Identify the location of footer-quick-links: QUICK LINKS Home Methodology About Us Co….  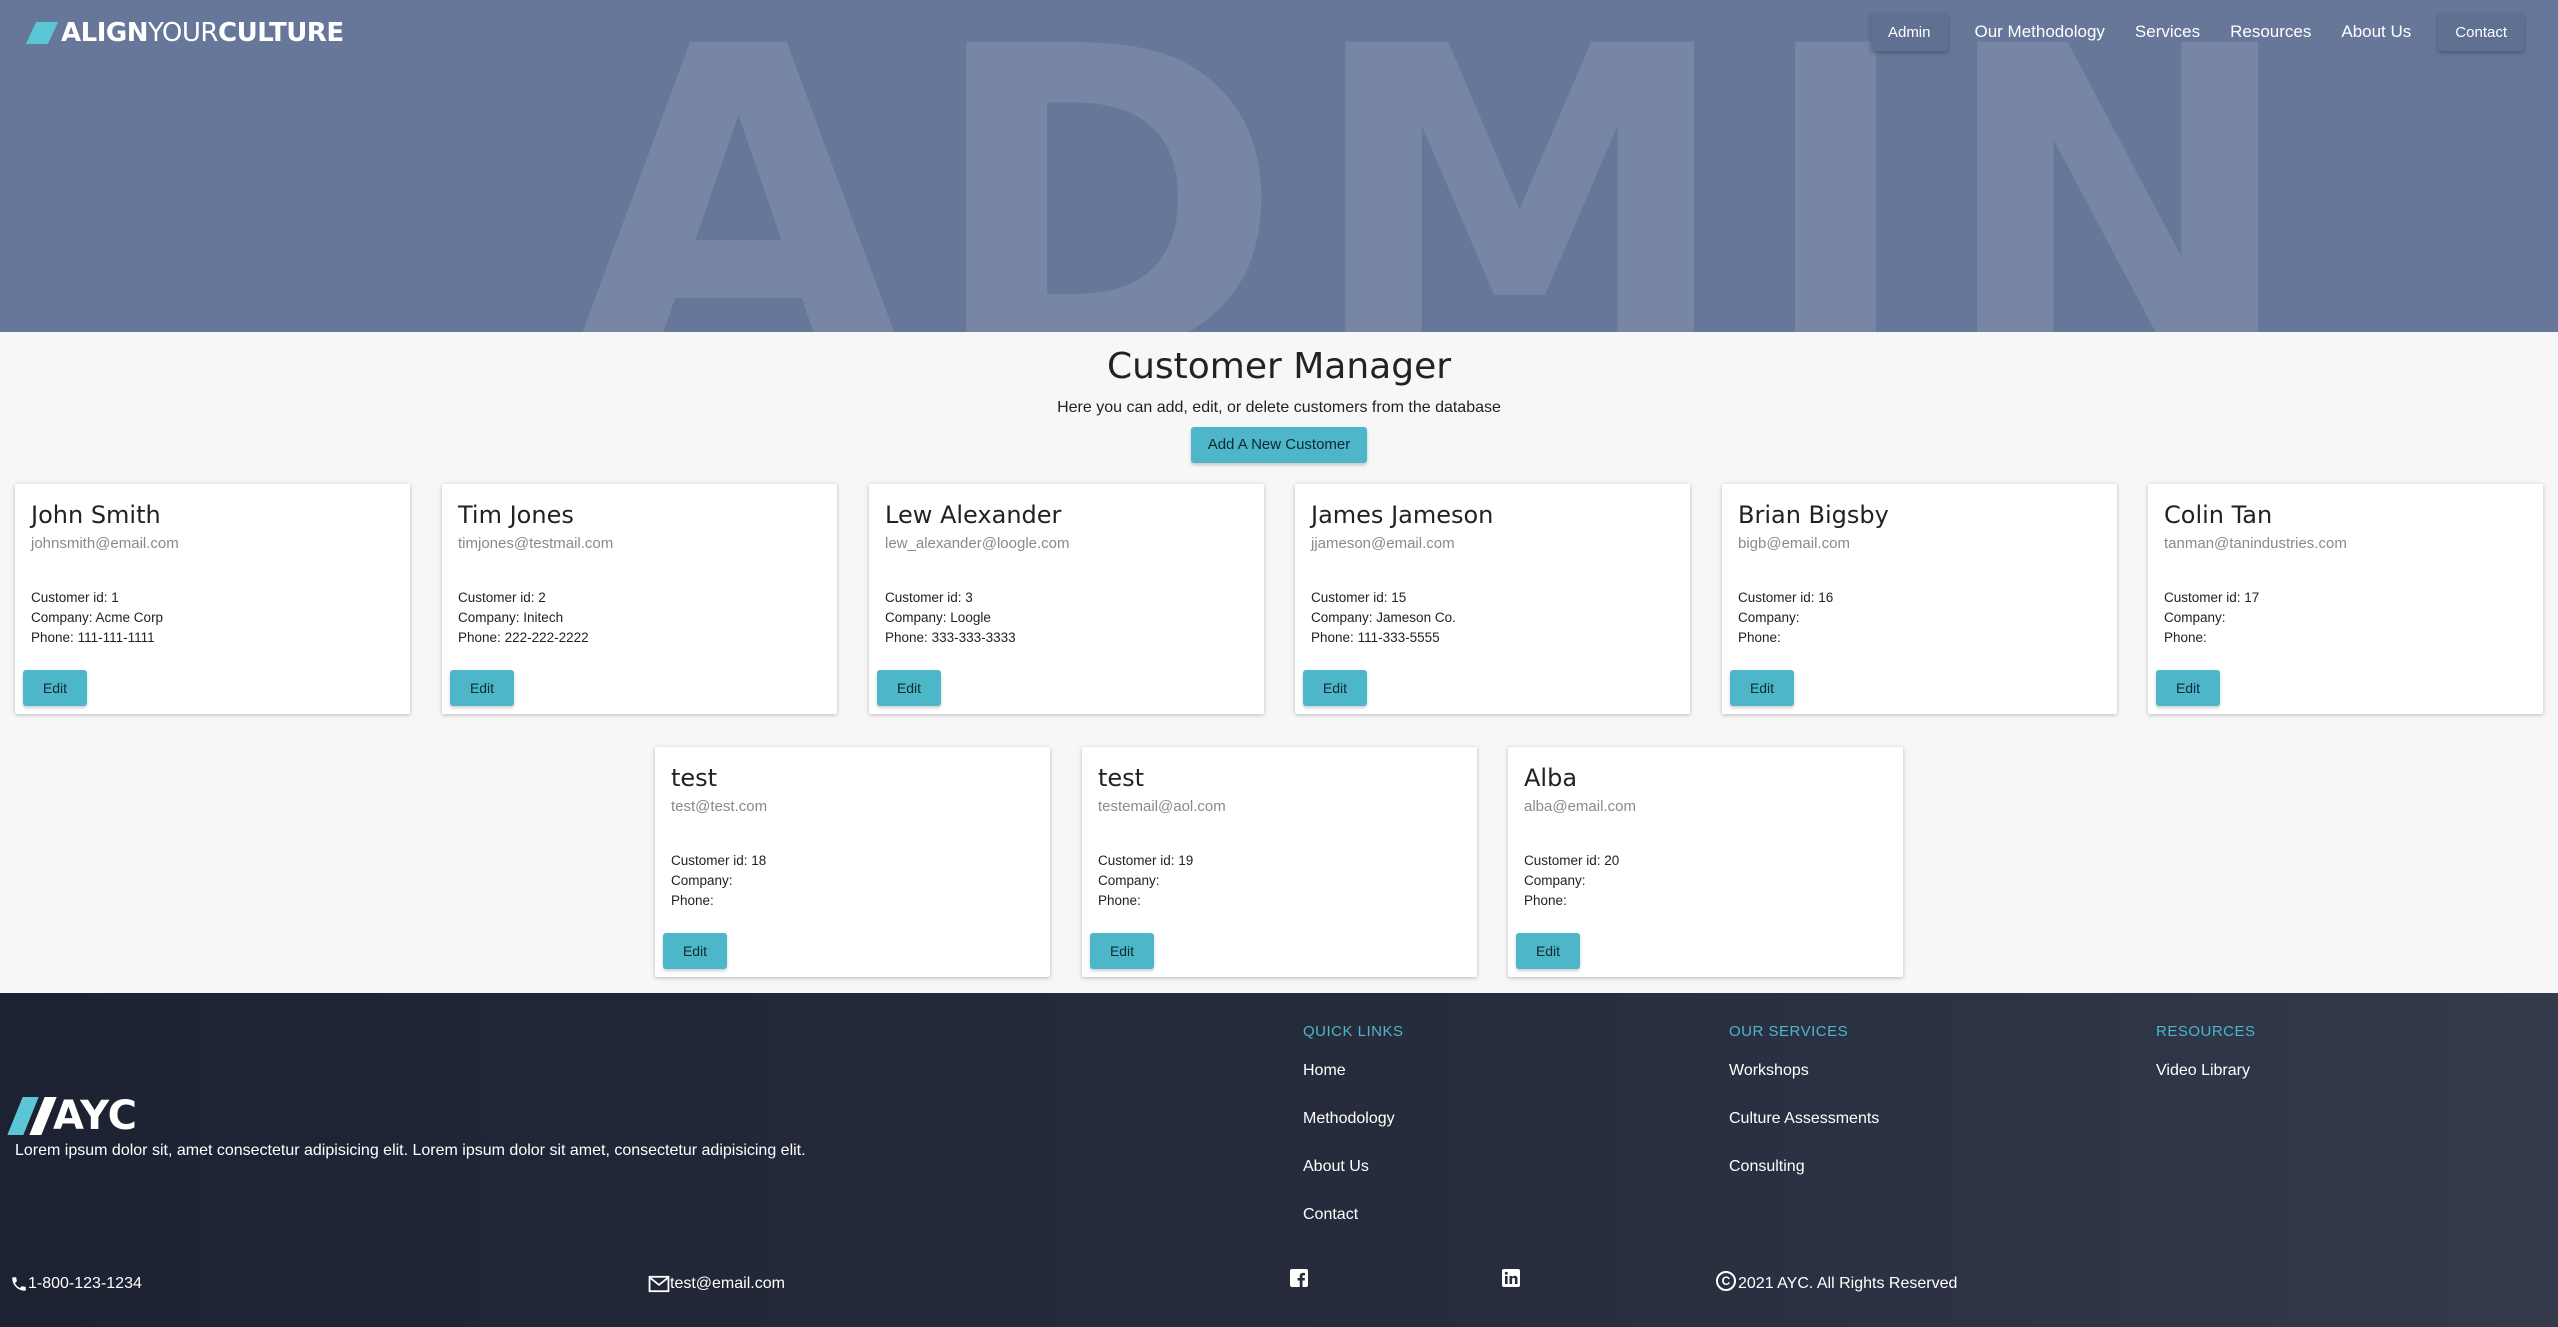
(1353, 1138).